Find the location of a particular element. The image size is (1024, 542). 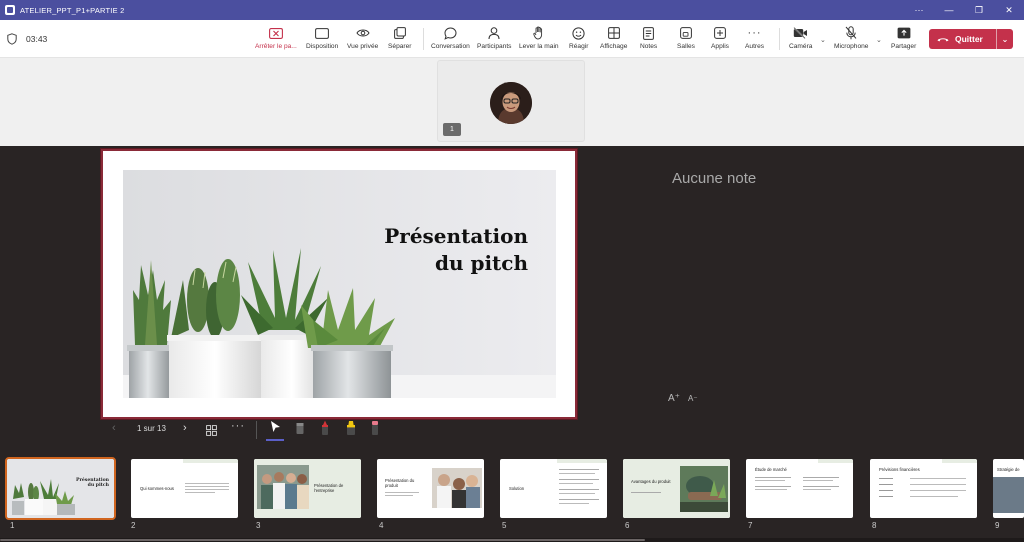

phone-hangup-icon is located at coordinates (943, 40).